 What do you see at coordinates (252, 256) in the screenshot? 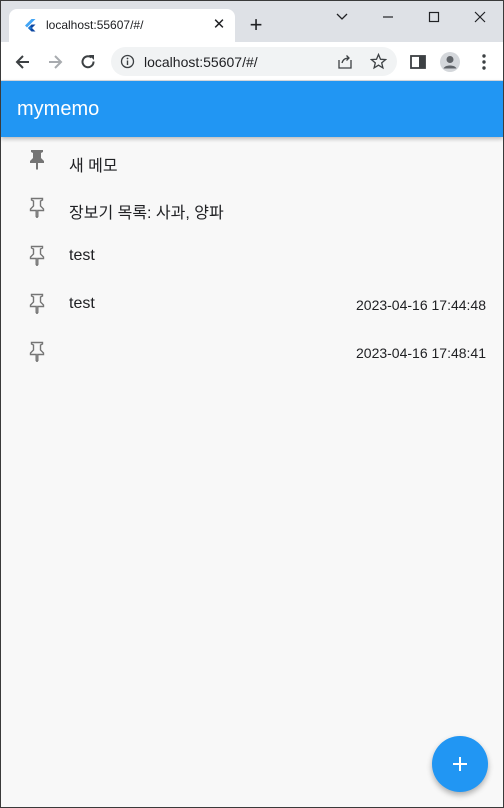
I see `memo-list-item: test` at bounding box center [252, 256].